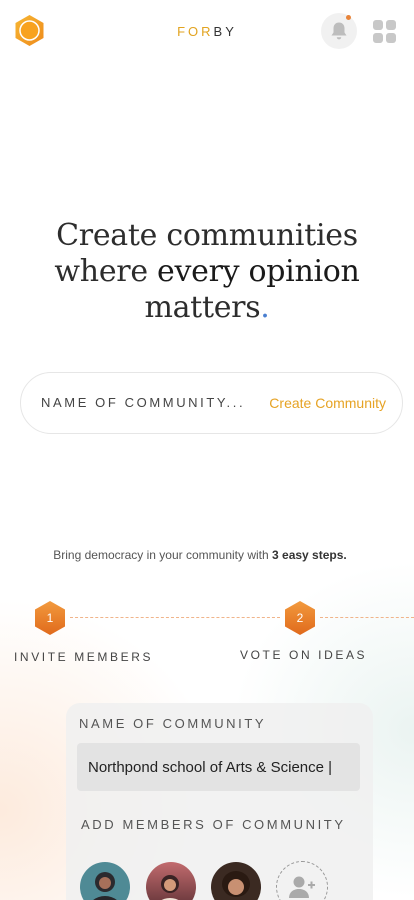  What do you see at coordinates (207, 235) in the screenshot?
I see `hero-line1: Create communities` at bounding box center [207, 235].